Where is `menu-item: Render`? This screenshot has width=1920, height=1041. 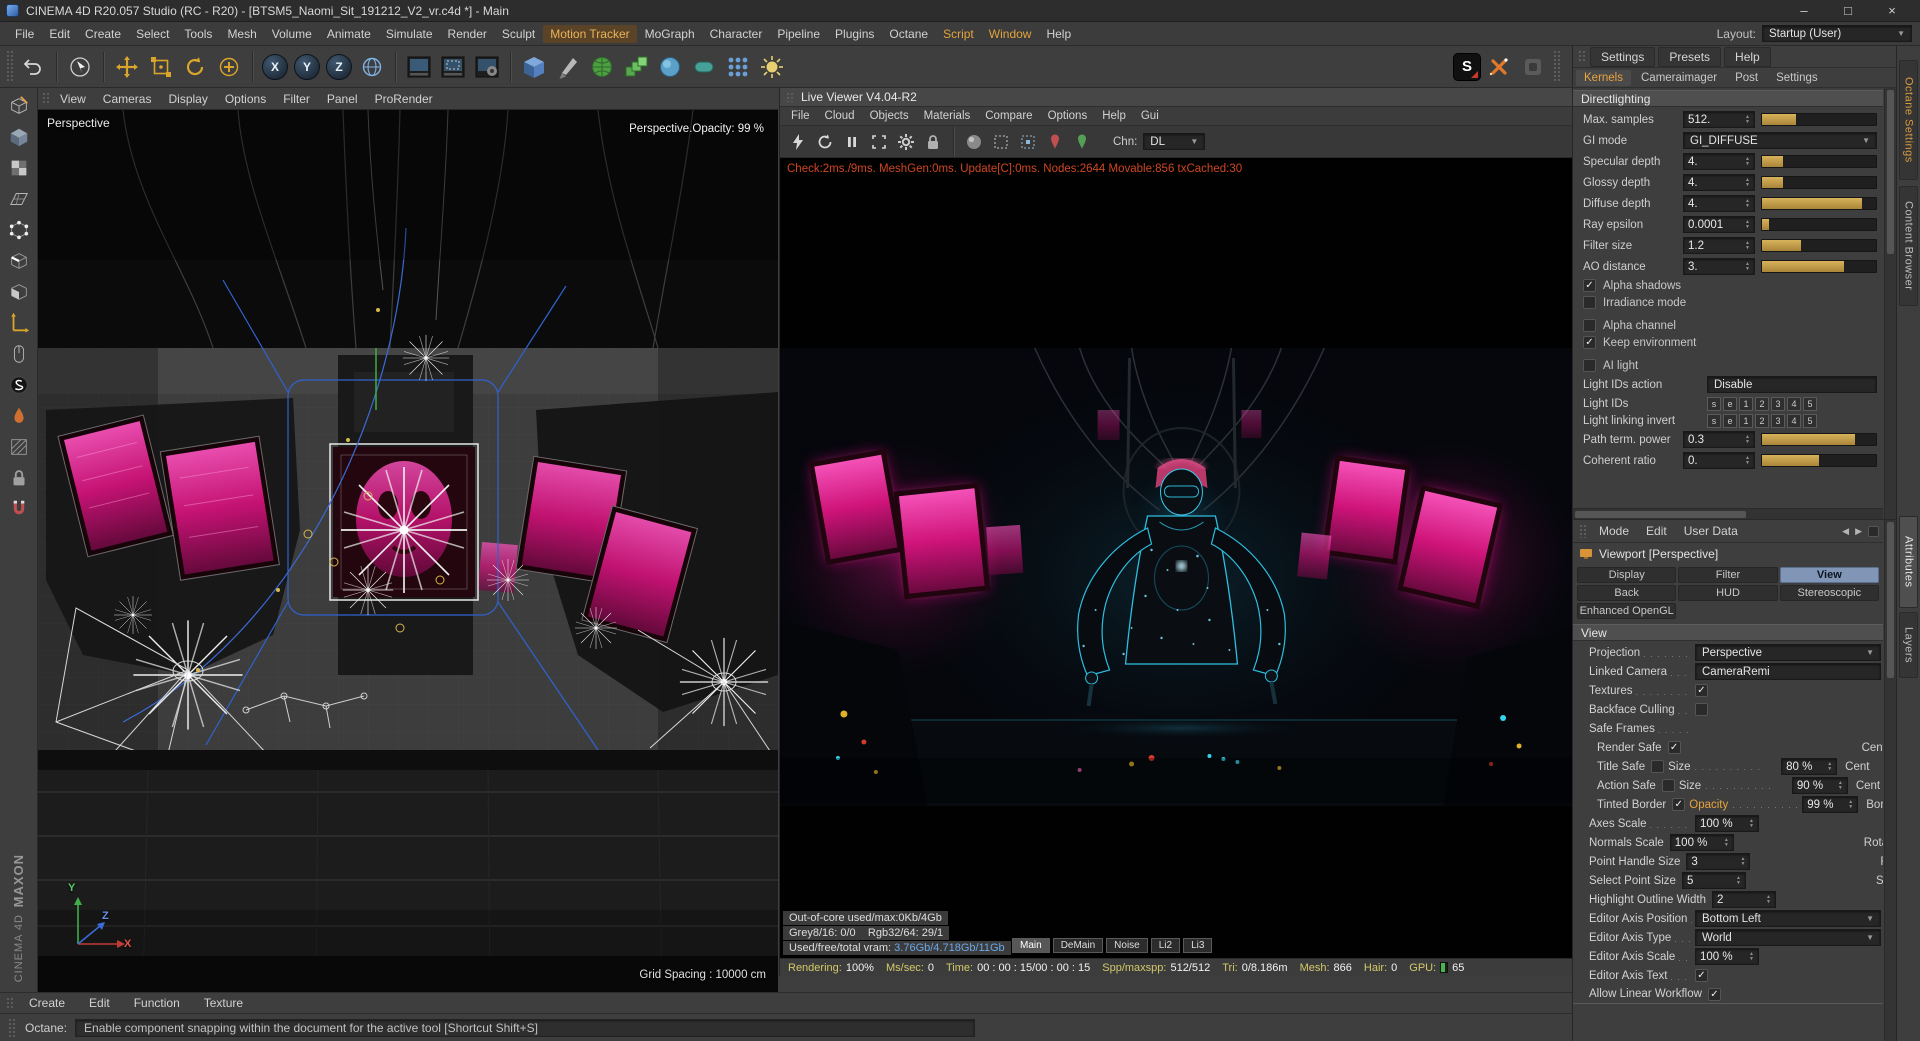
menu-item: Render is located at coordinates (467, 34).